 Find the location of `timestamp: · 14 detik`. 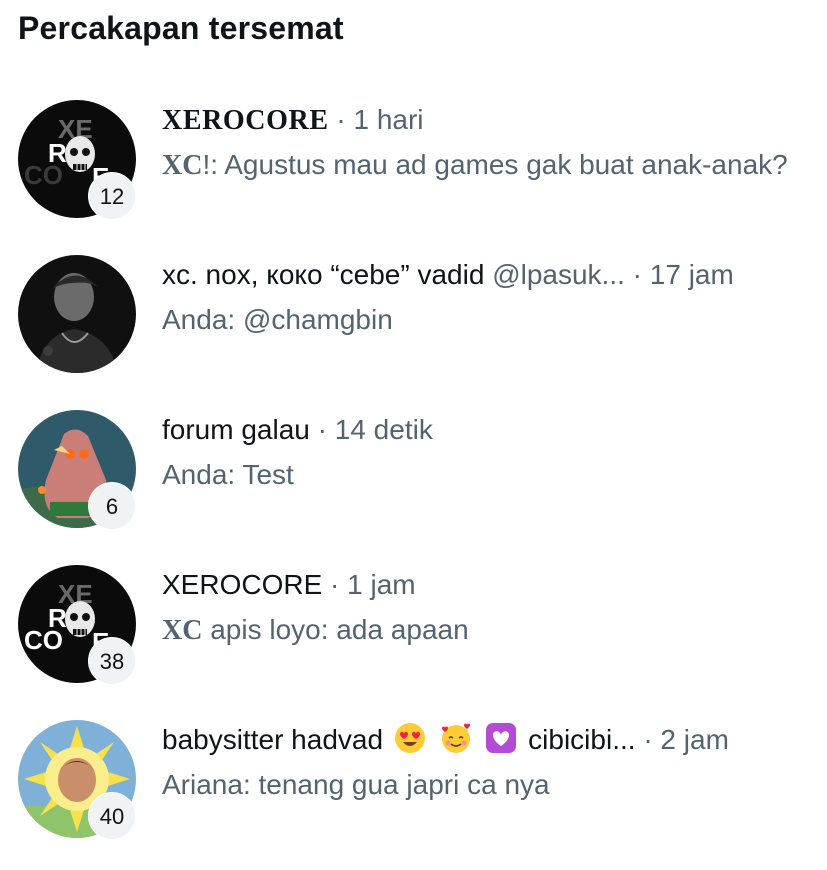

timestamp: · 14 detik is located at coordinates (375, 429).